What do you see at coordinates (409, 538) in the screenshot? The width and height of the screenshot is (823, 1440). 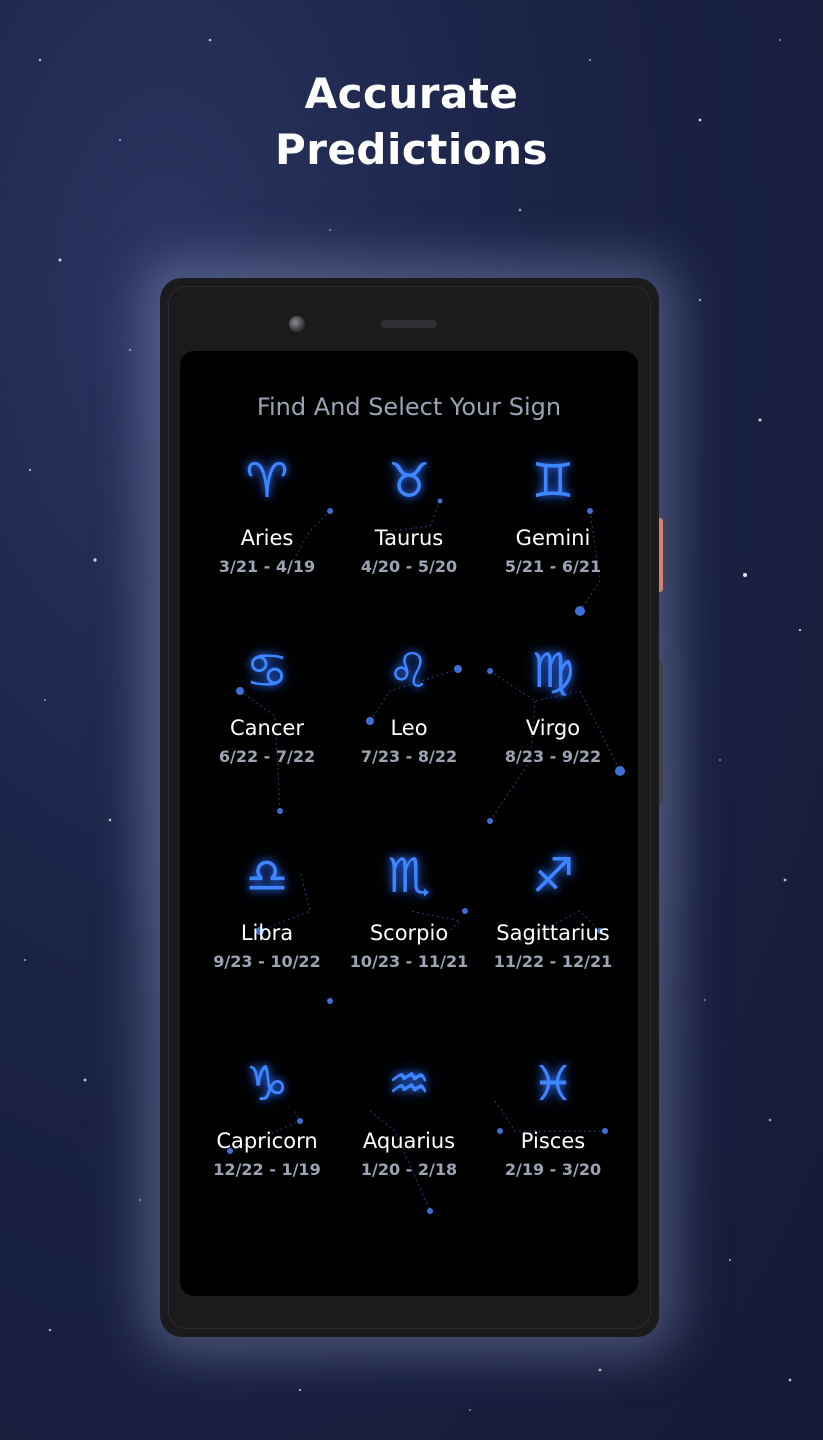 I see `sign-name: Taurus` at bounding box center [409, 538].